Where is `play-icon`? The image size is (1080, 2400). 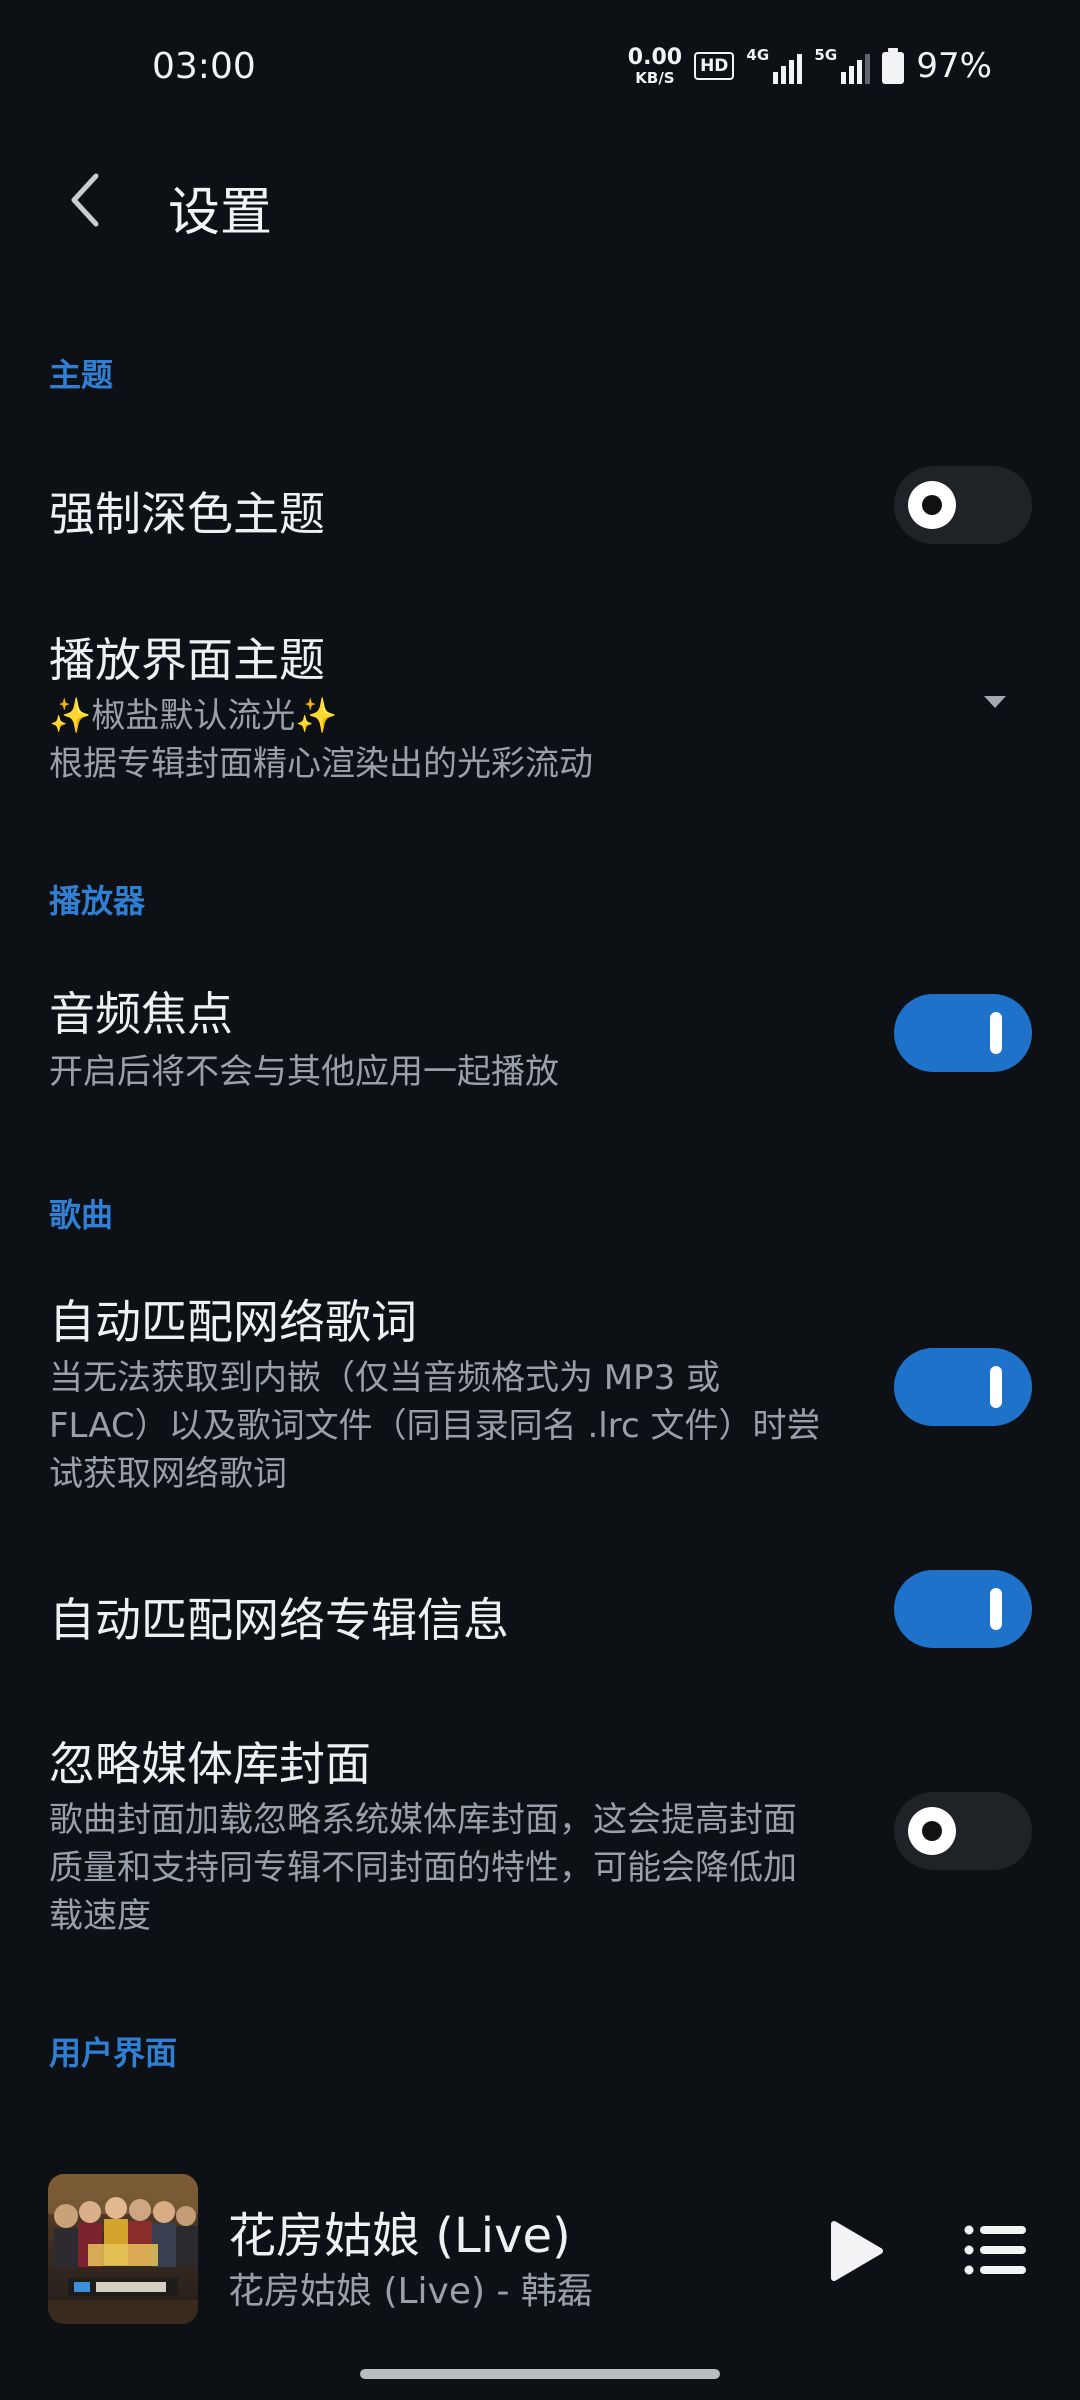 play-icon is located at coordinates (857, 2251).